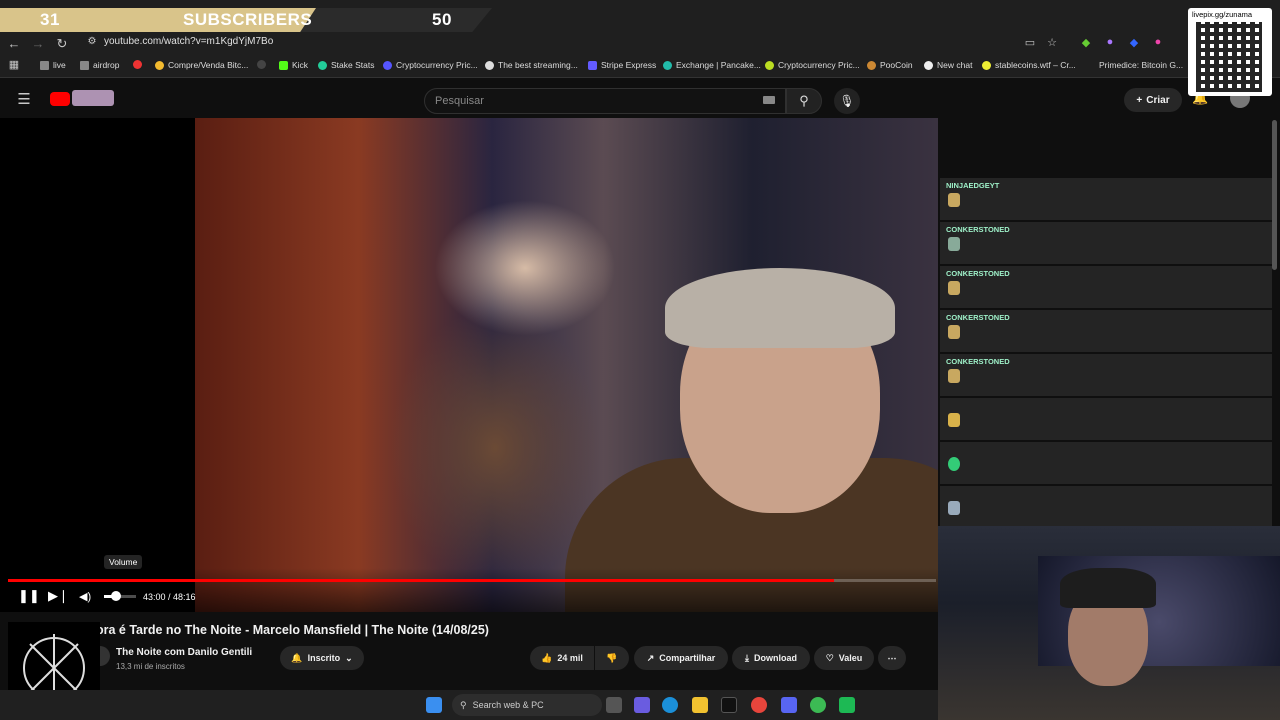  I want to click on like-button: 👍 24 mil, so click(562, 658).